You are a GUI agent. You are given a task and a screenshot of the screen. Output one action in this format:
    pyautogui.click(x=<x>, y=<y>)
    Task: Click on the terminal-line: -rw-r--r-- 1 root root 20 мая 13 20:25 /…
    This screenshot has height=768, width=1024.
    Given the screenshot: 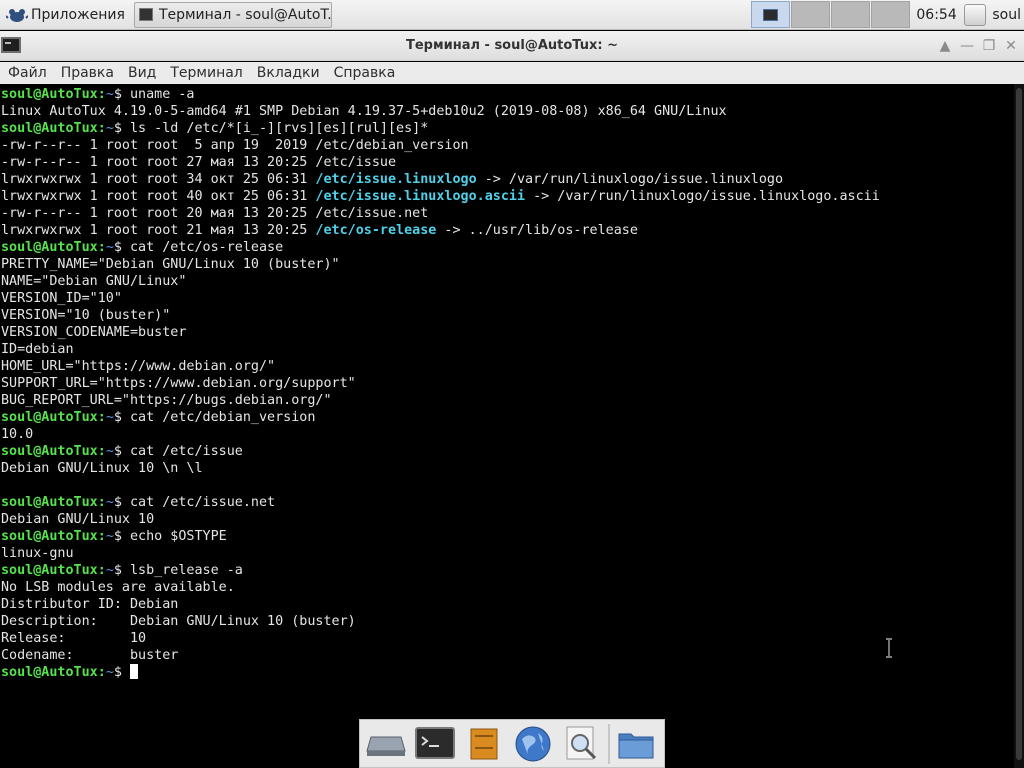 What is the action you would take?
    pyautogui.click(x=506, y=213)
    